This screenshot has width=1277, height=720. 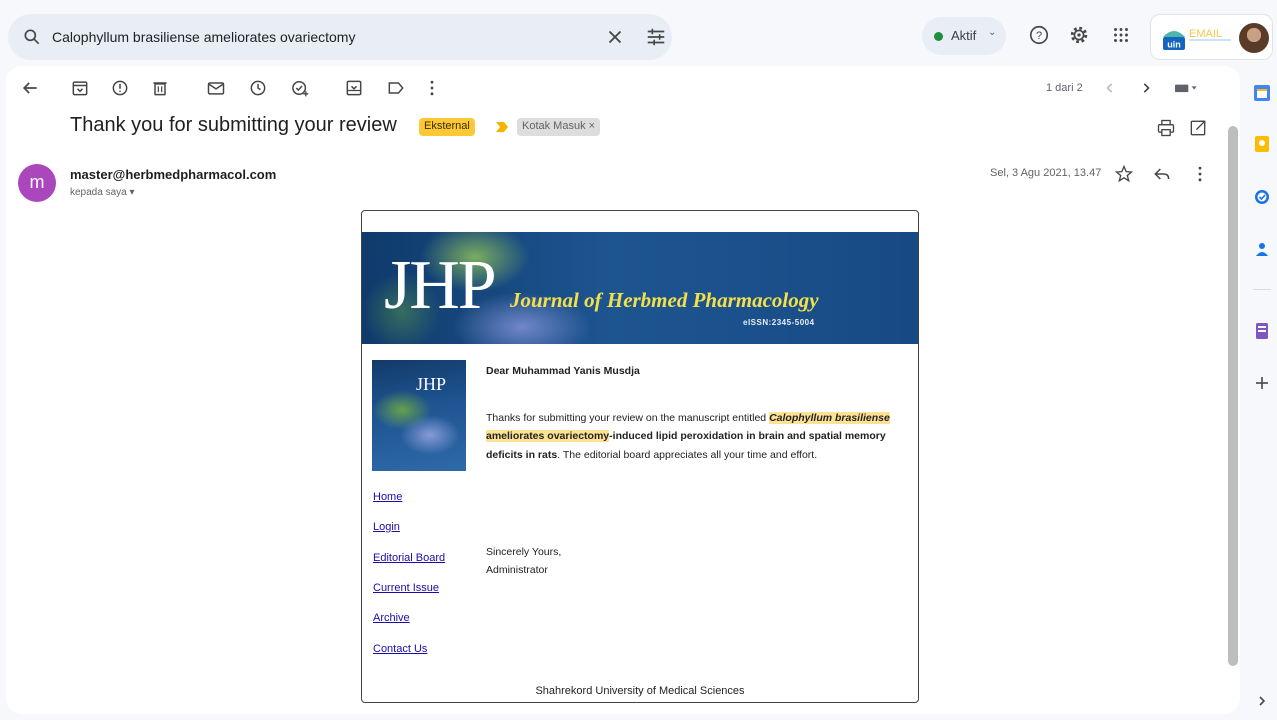 What do you see at coordinates (98, 192) in the screenshot?
I see `recipient-text: kepada saya` at bounding box center [98, 192].